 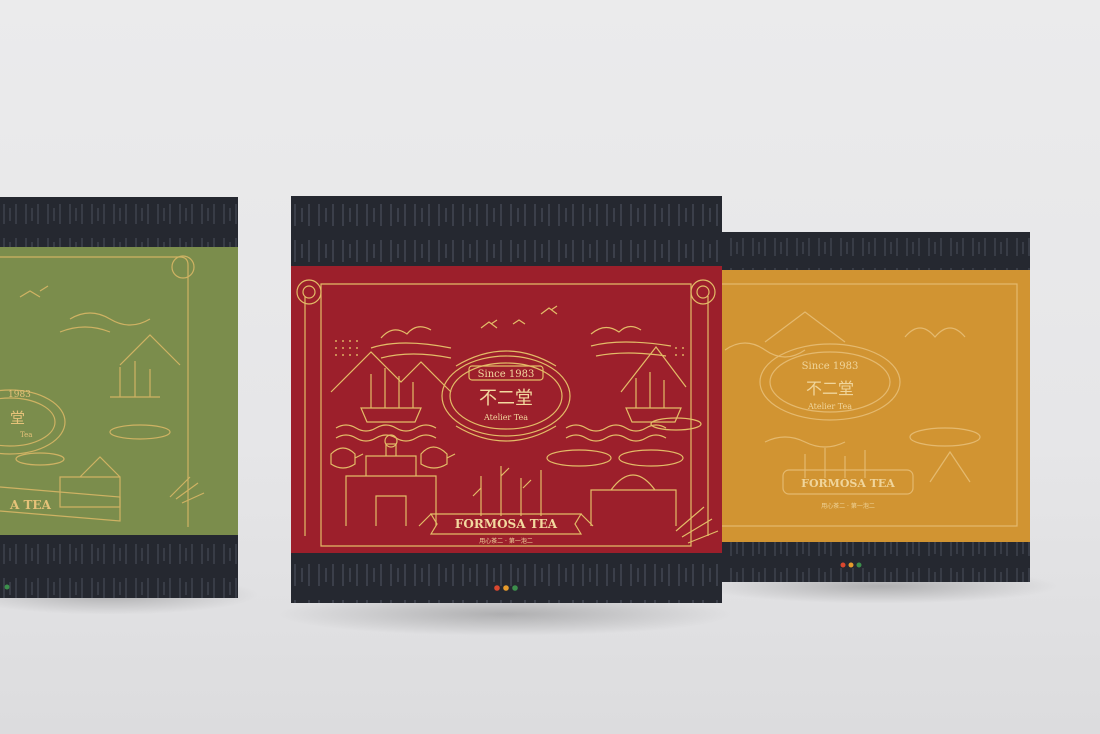 I want to click on green-partial-en: Tea, so click(x=26, y=435).